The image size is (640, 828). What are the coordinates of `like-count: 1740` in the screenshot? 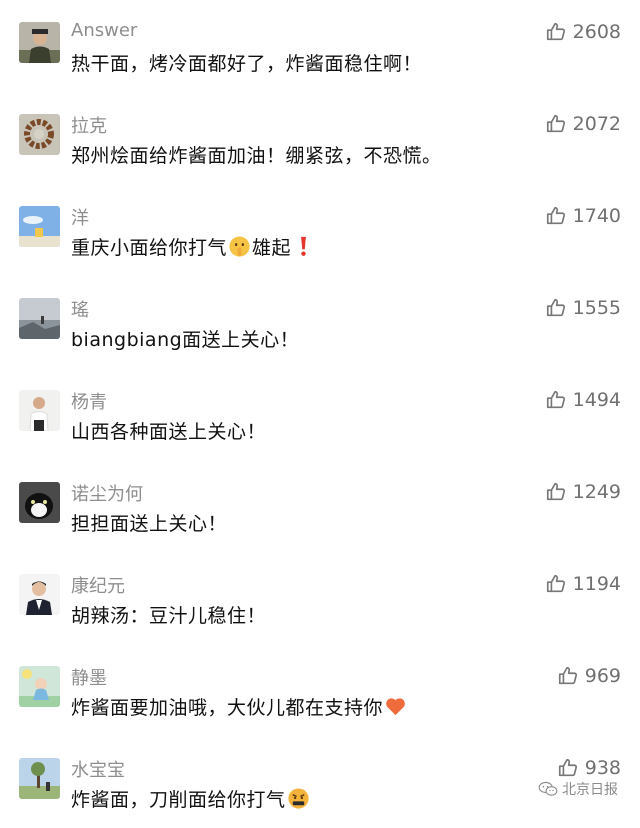 It's located at (596, 216).